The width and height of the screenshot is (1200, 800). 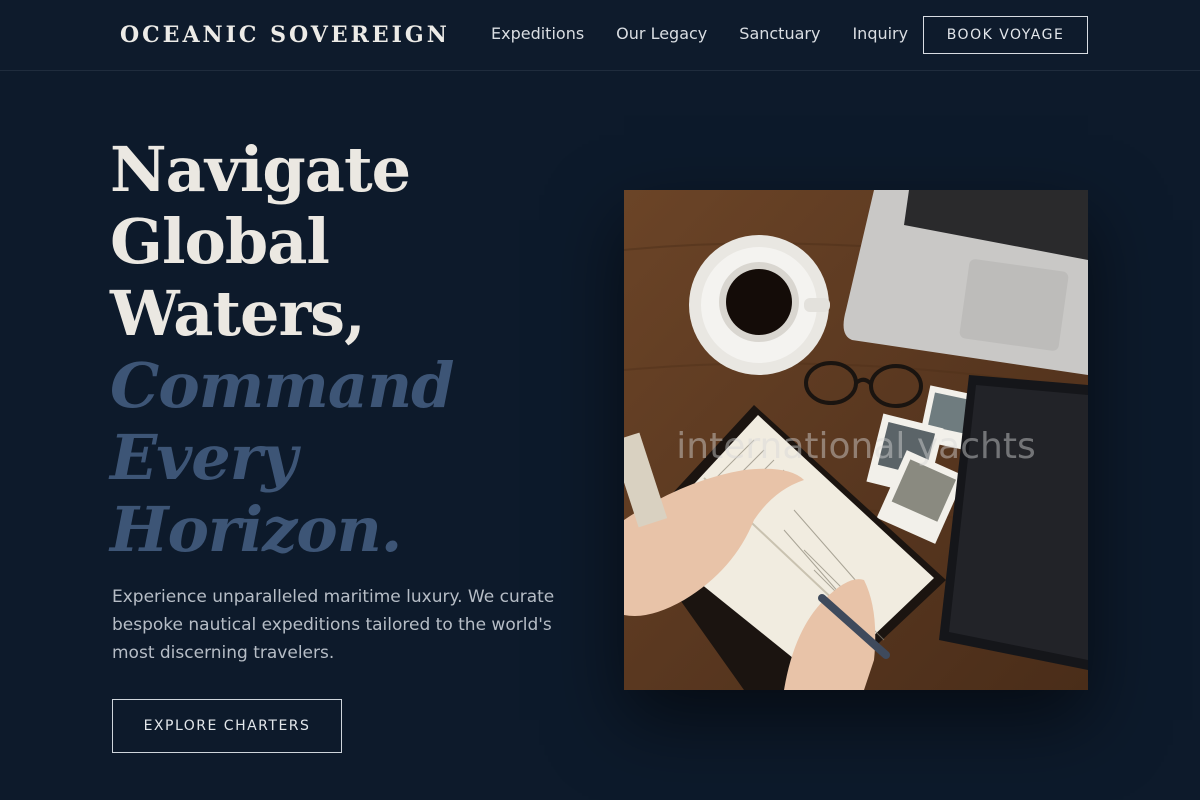 I want to click on explore-charters-button: EXPLORE CHARTERS, so click(x=227, y=726).